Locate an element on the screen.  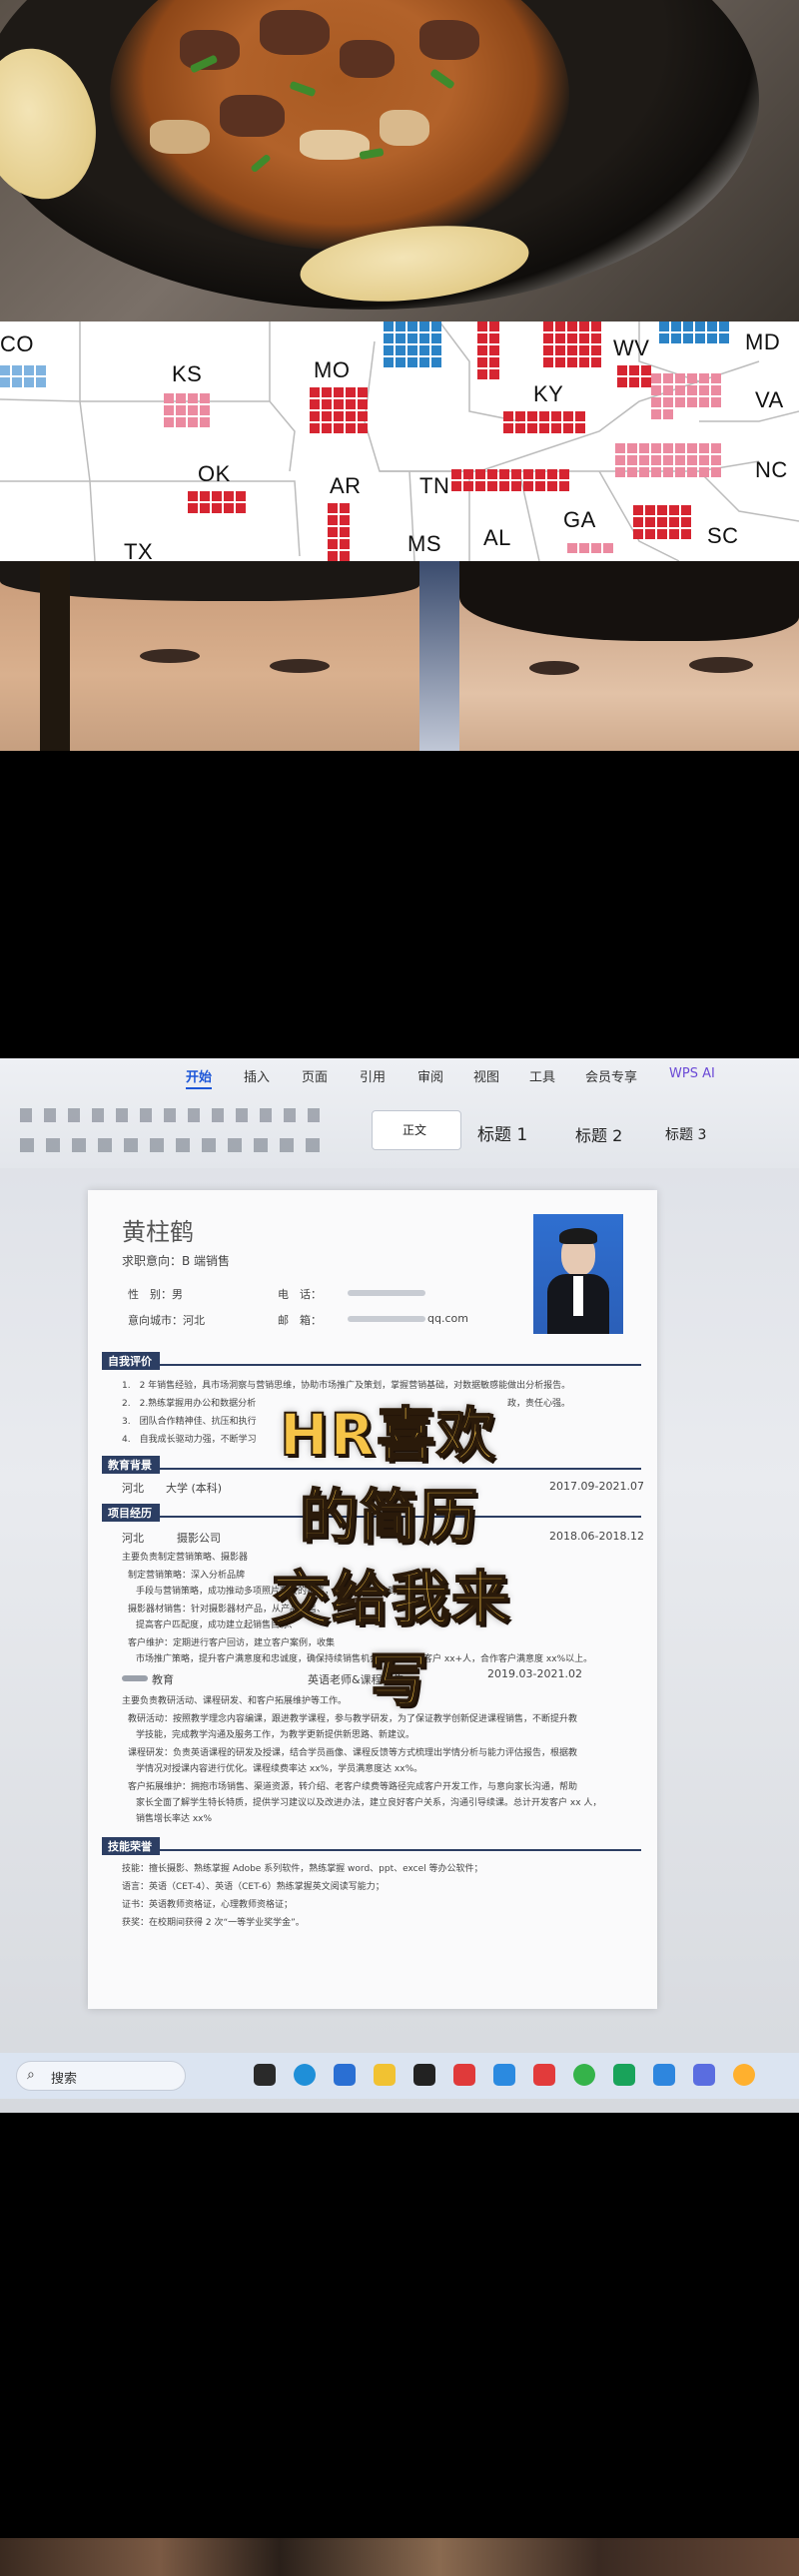
section-title: 技能荣誉 is located at coordinates (131, 1846).